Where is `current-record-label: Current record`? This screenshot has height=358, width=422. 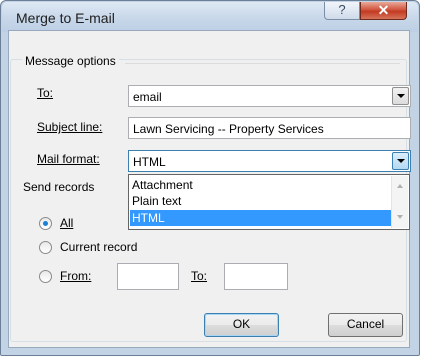 current-record-label: Current record is located at coordinates (98, 247).